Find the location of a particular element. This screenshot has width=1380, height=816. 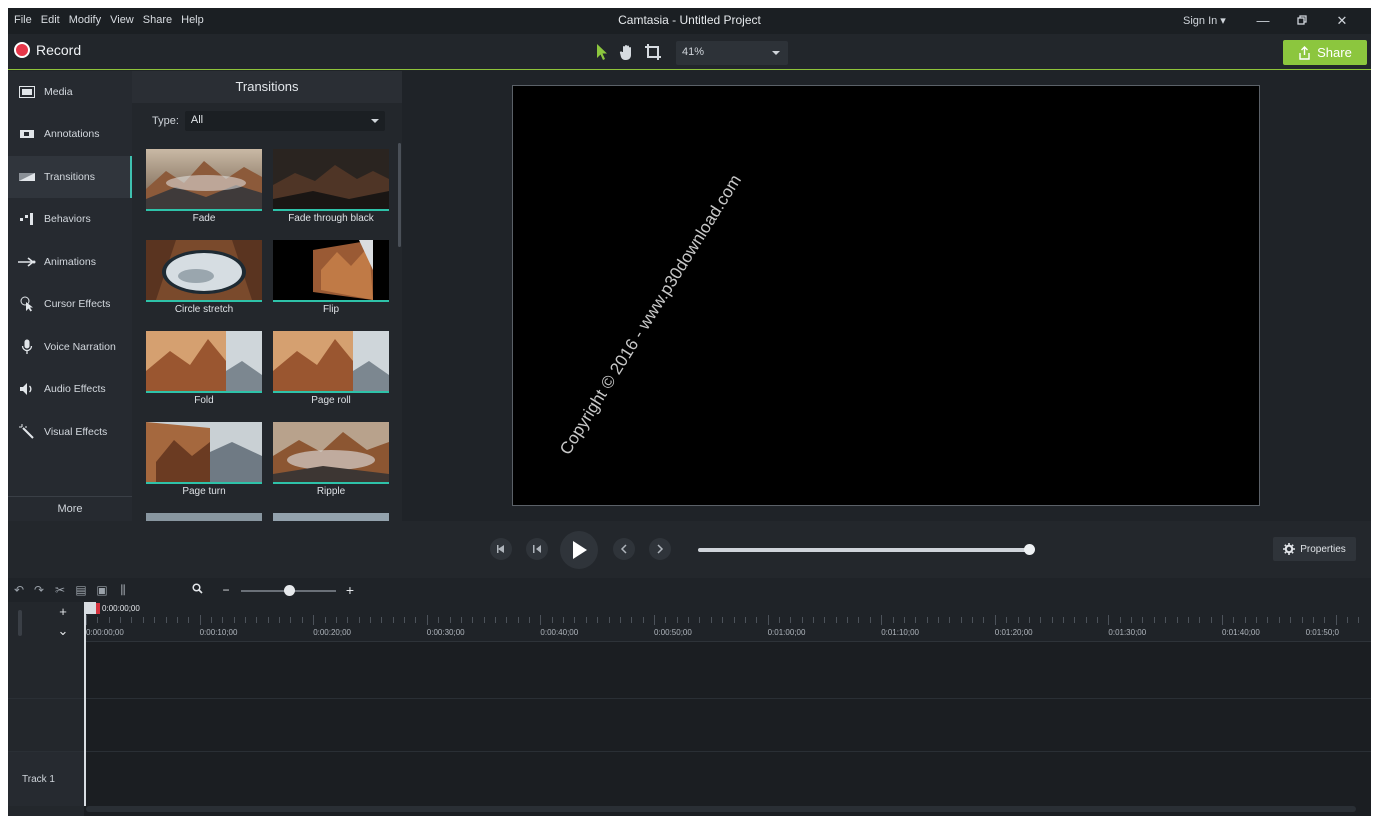

select-arrow-icon is located at coordinates (604, 53).